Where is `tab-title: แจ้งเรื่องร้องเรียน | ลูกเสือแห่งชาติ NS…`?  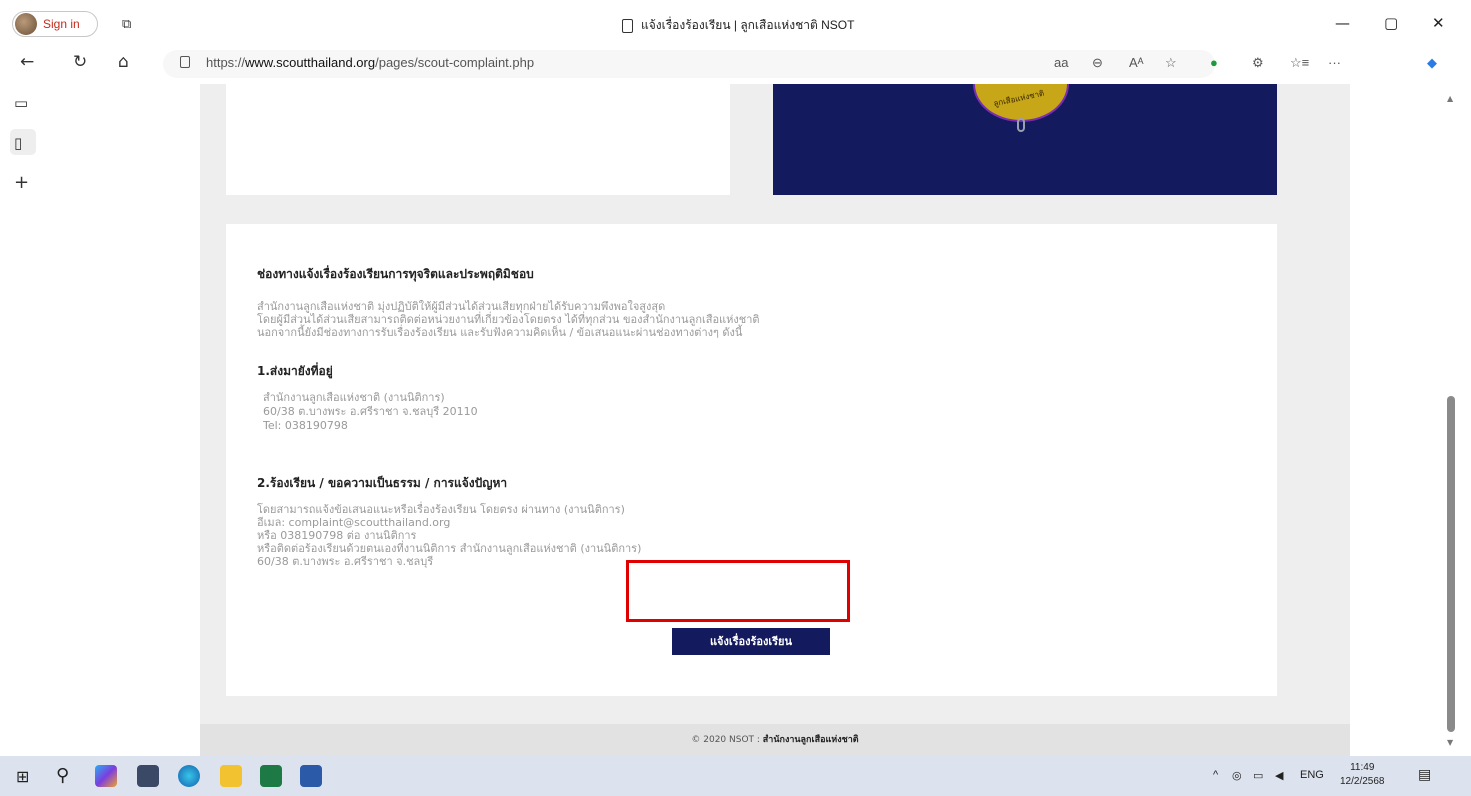 tab-title: แจ้งเรื่องร้องเรียน | ลูกเสือแห่งชาติ NS… is located at coordinates (748, 25).